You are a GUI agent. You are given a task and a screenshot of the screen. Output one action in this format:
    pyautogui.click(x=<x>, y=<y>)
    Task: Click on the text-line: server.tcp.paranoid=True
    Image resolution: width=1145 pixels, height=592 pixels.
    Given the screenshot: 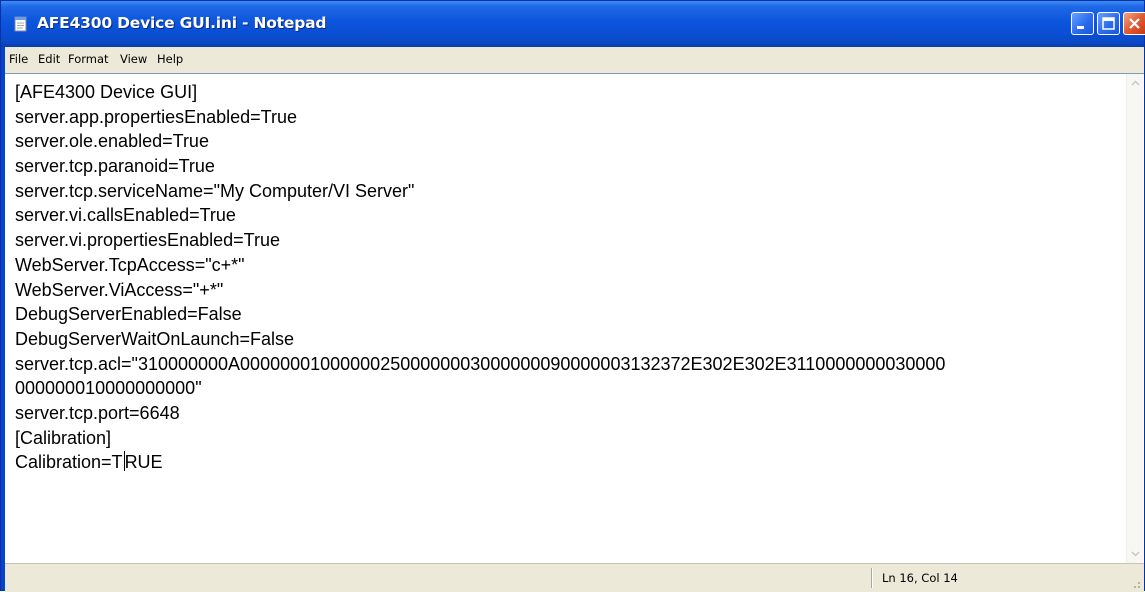 What is the action you would take?
    pyautogui.click(x=115, y=166)
    